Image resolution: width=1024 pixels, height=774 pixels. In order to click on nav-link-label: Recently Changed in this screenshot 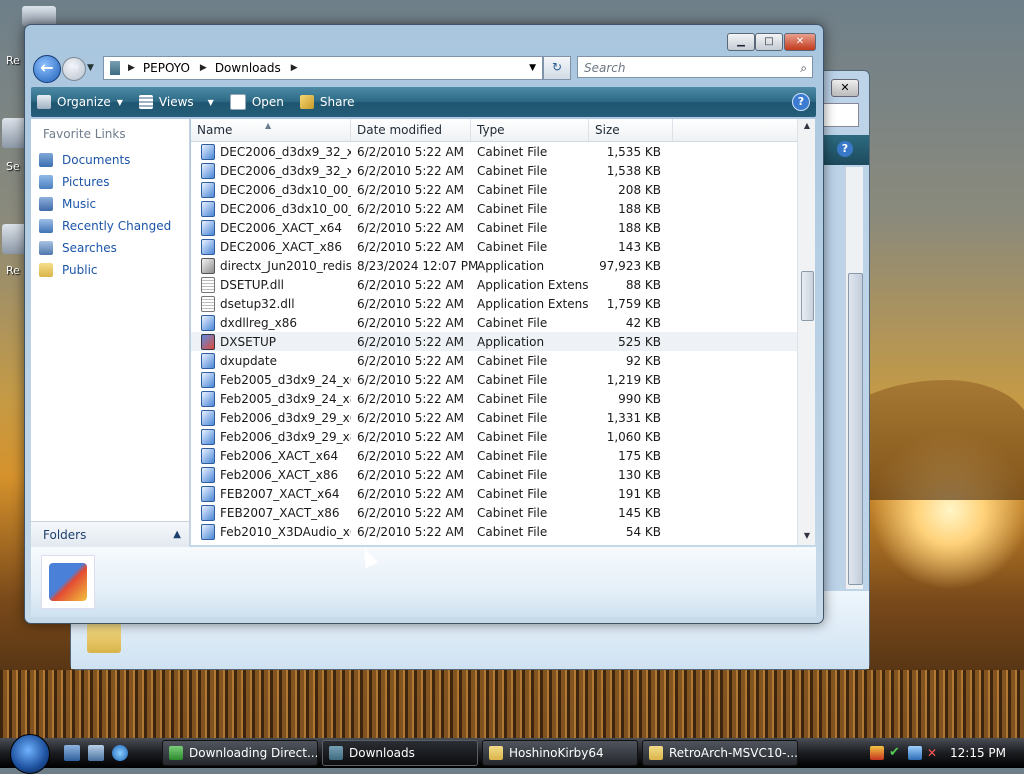, I will do `click(117, 226)`.